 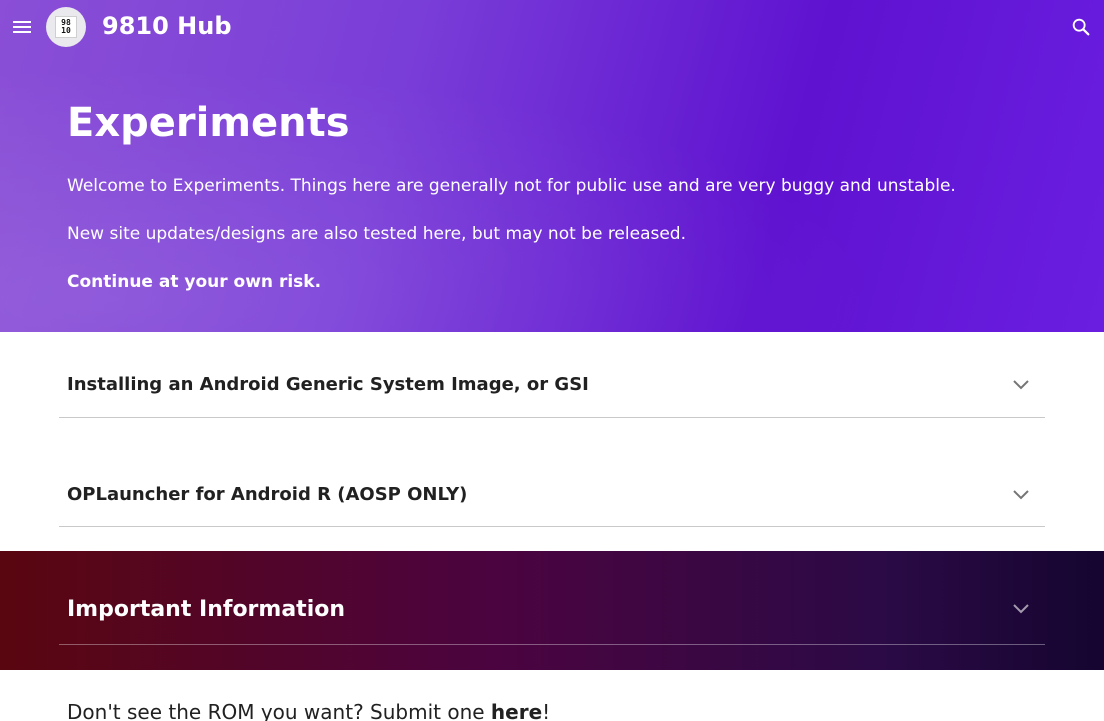 I want to click on hamburger-menu-icon, so click(x=22, y=27).